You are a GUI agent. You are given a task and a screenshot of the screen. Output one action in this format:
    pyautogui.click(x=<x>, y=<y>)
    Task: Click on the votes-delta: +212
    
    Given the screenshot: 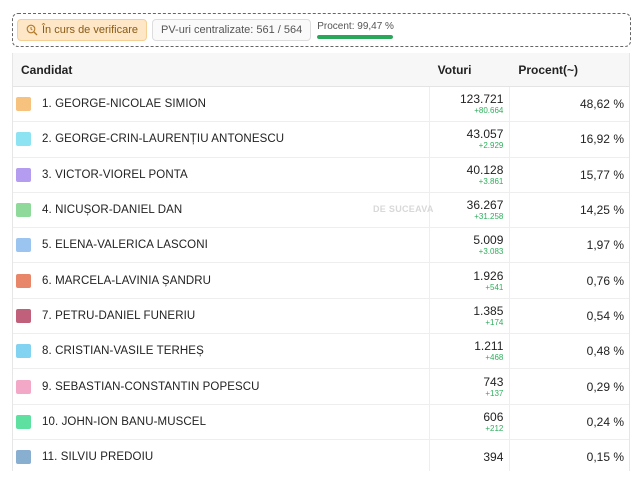 What is the action you would take?
    pyautogui.click(x=494, y=428)
    